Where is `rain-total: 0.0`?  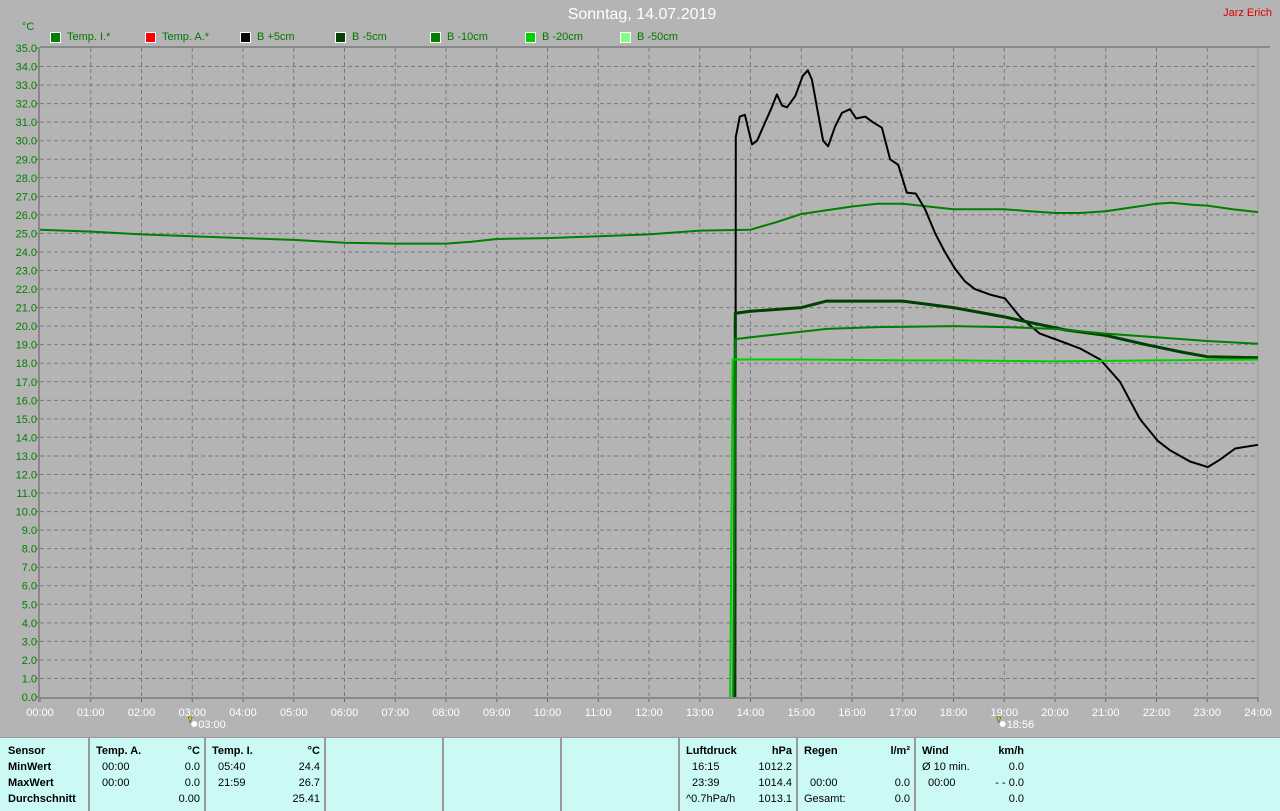
rain-total: 0.0 is located at coordinates (902, 799).